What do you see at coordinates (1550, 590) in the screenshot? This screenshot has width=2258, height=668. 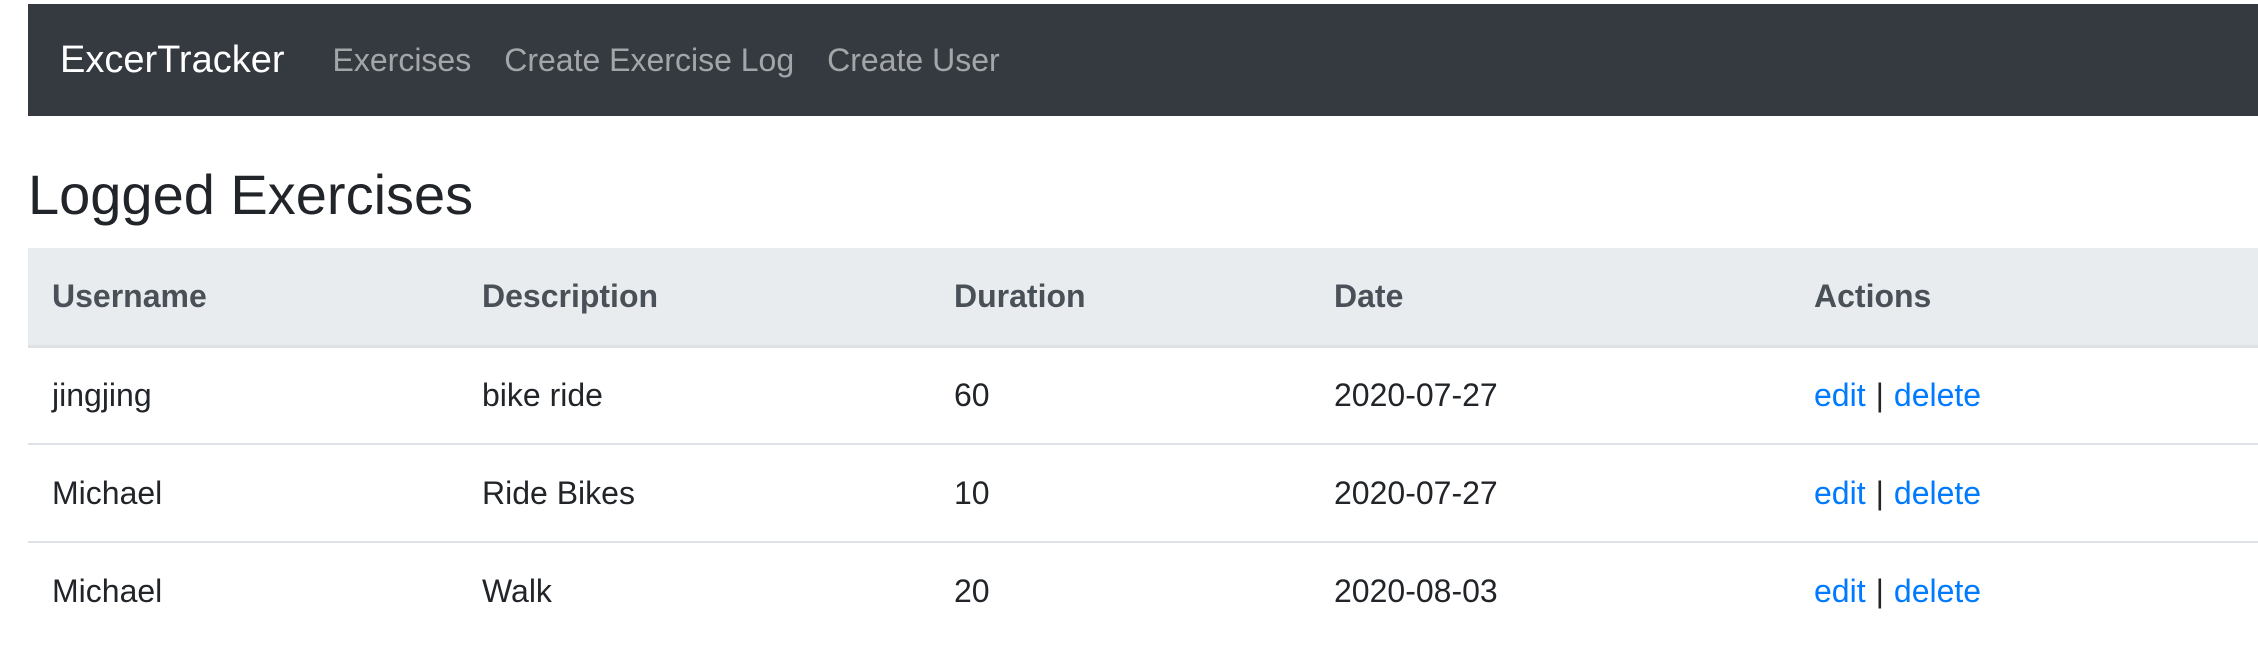 I see `cell-date: 2020-08-03` at bounding box center [1550, 590].